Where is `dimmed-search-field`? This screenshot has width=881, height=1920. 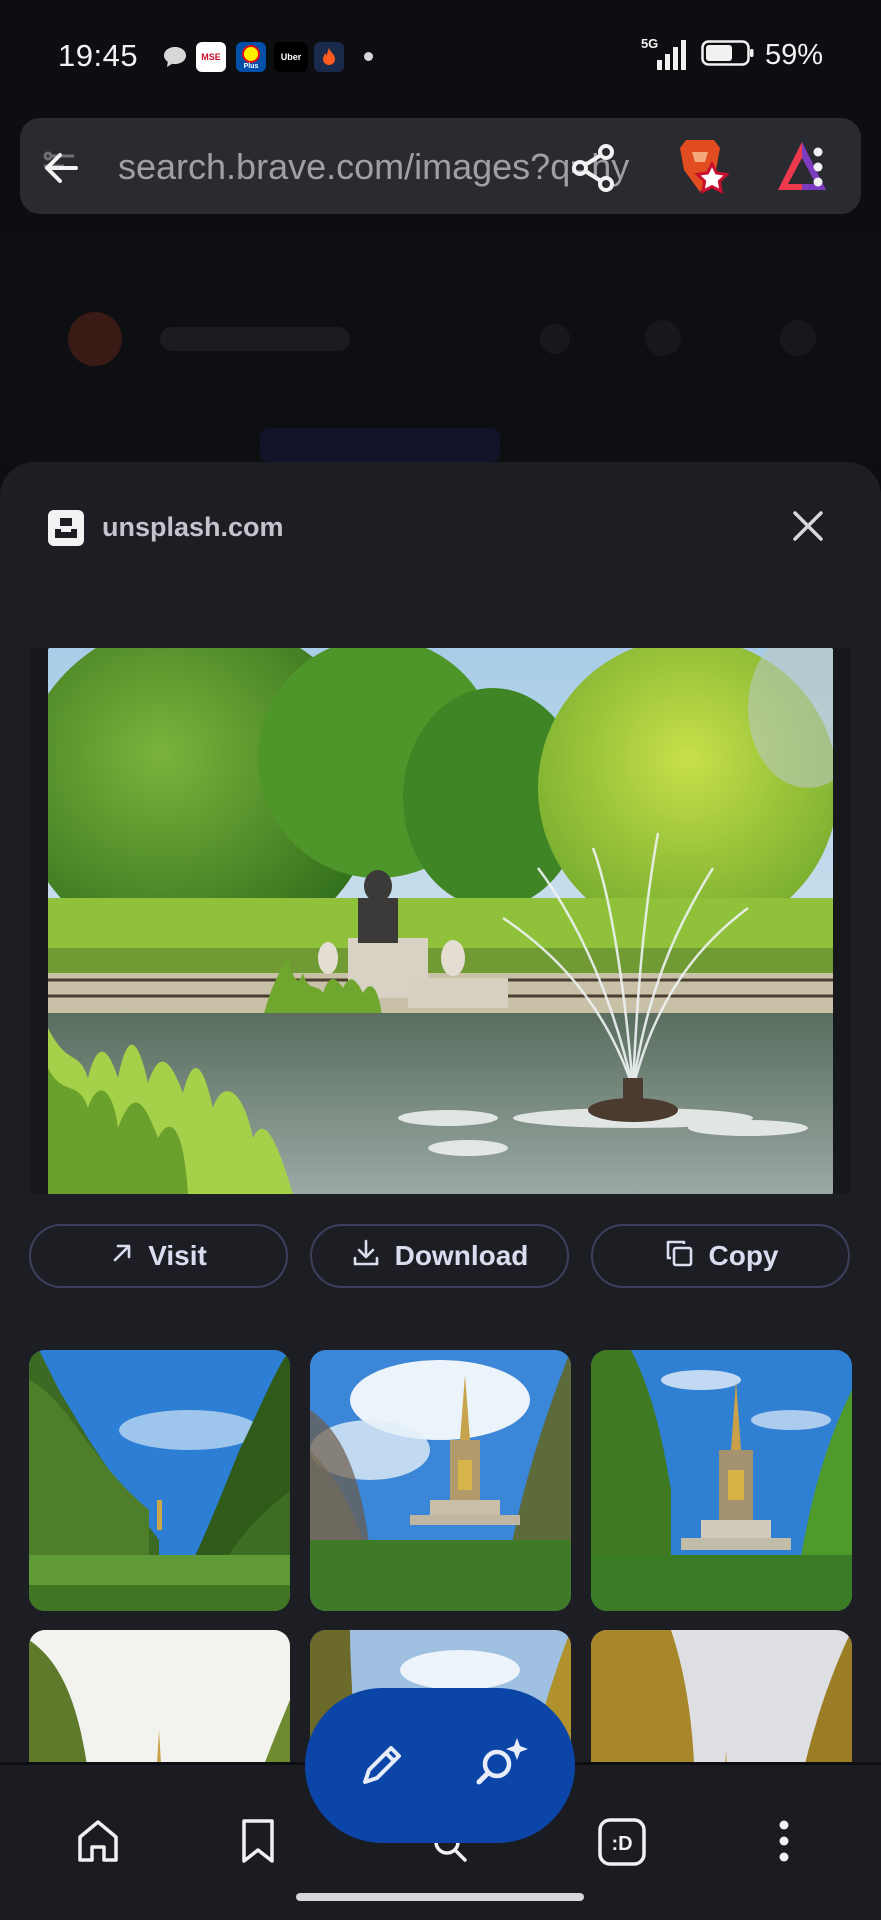 dimmed-search-field is located at coordinates (255, 339).